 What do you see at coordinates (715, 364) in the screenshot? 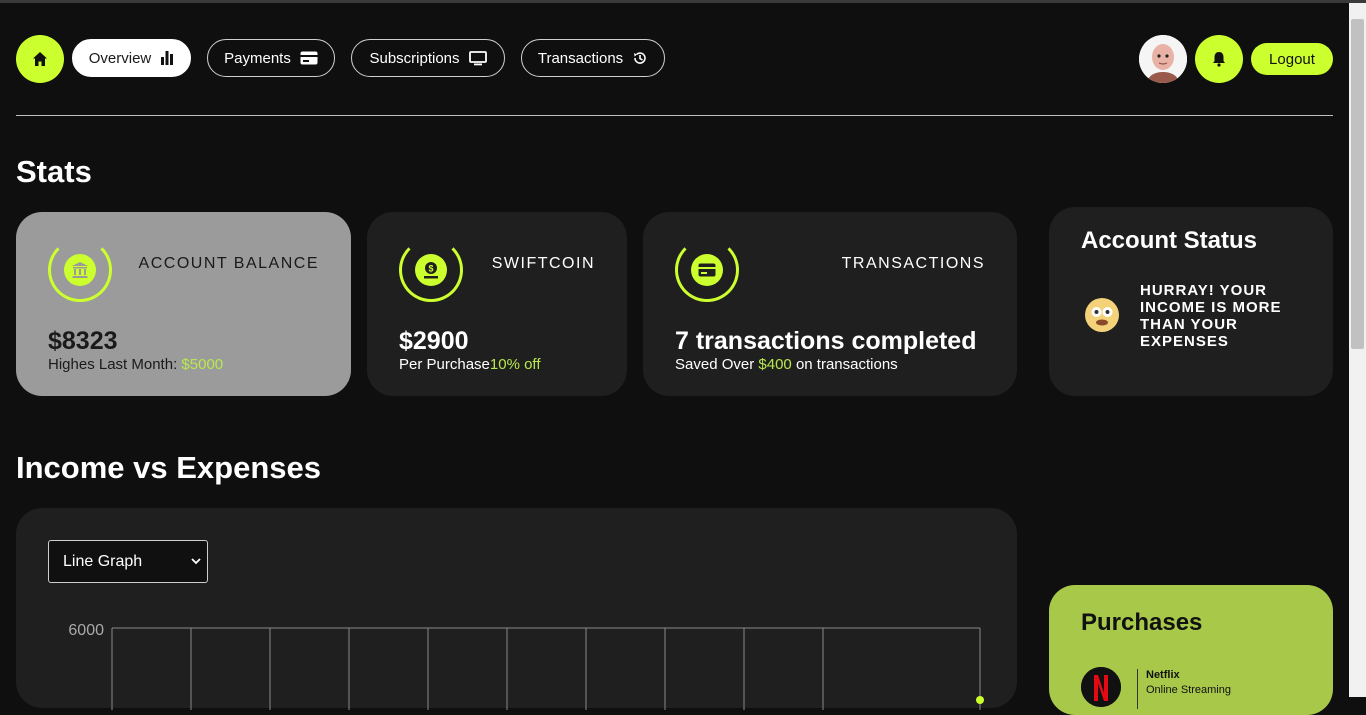
I see `transactions-sub-text: Saved Over` at bounding box center [715, 364].